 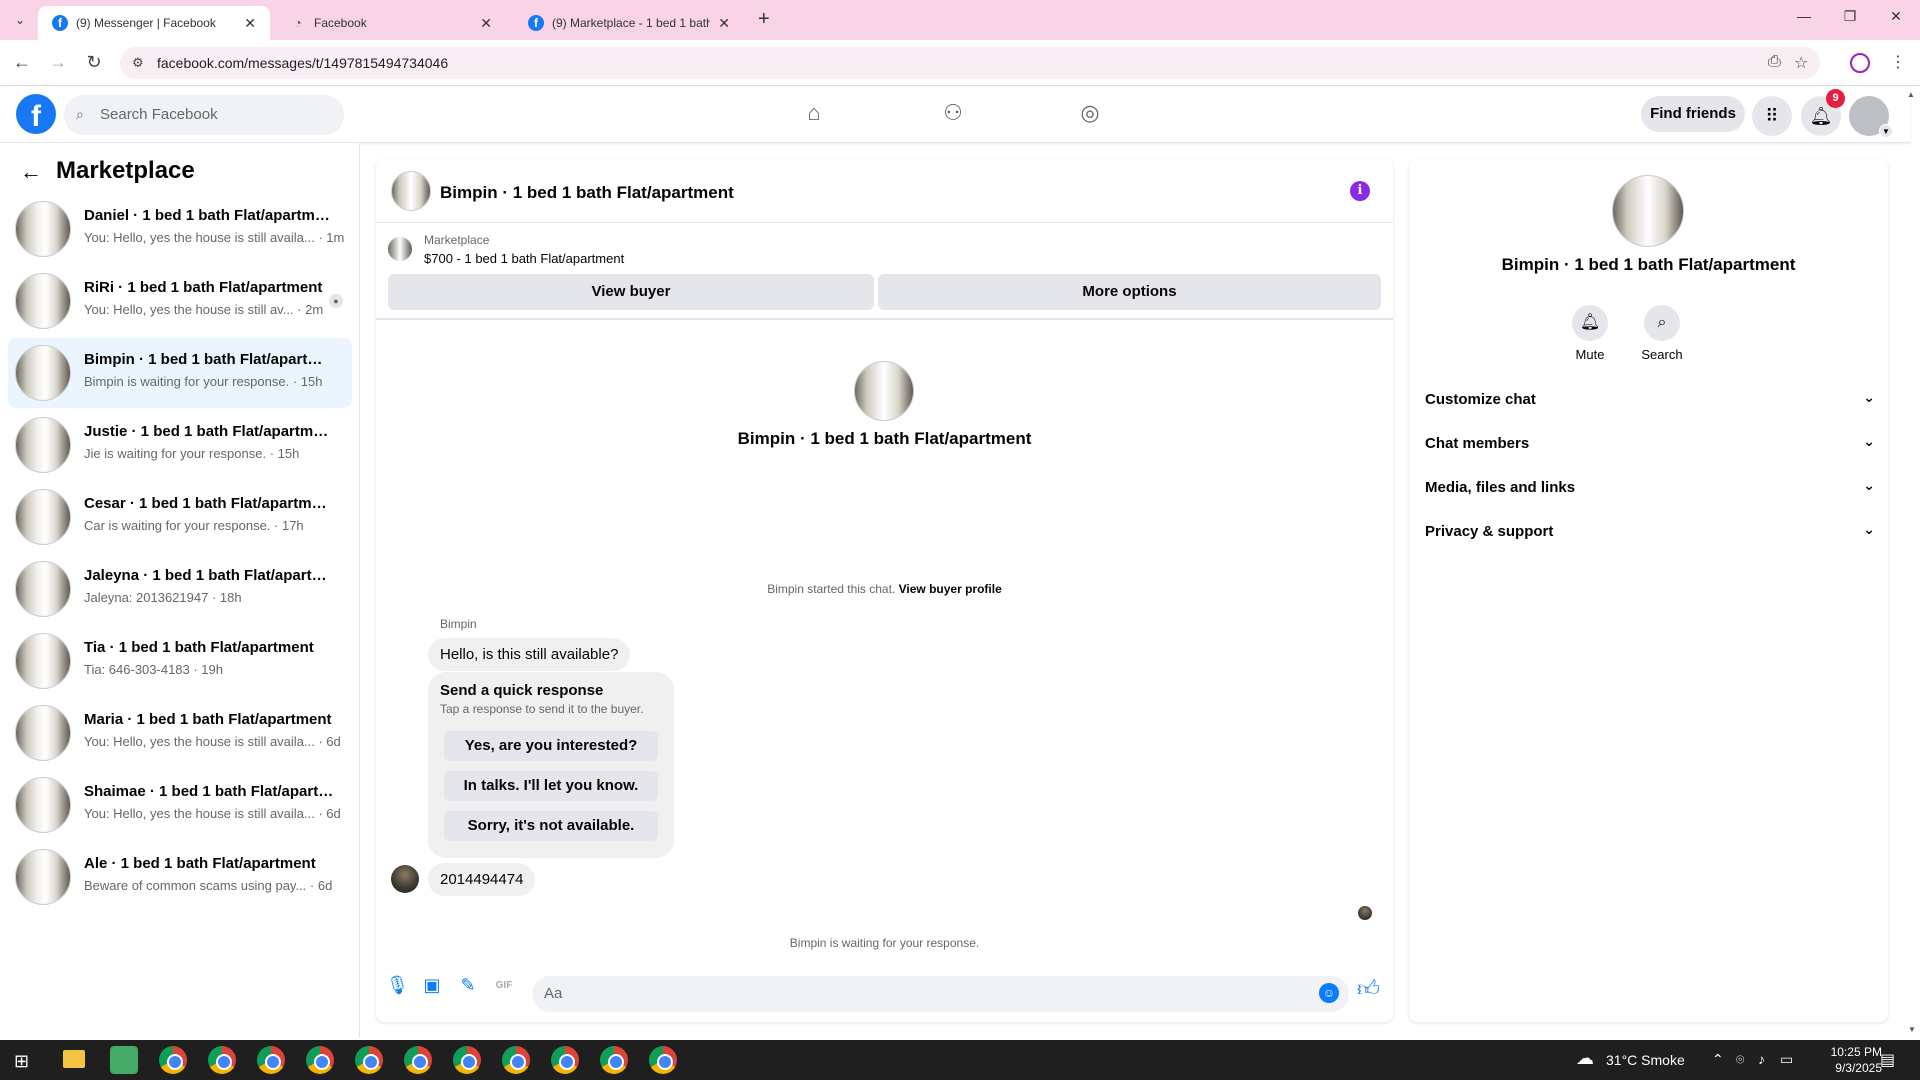 What do you see at coordinates (587, 193) in the screenshot?
I see `chat-title: Bimpin · 1 bed 1 bath Flat/apartment` at bounding box center [587, 193].